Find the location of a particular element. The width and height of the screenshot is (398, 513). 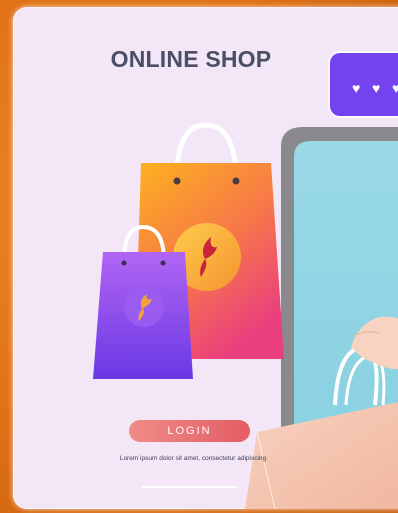

login-button: LOGIN is located at coordinates (189, 431).